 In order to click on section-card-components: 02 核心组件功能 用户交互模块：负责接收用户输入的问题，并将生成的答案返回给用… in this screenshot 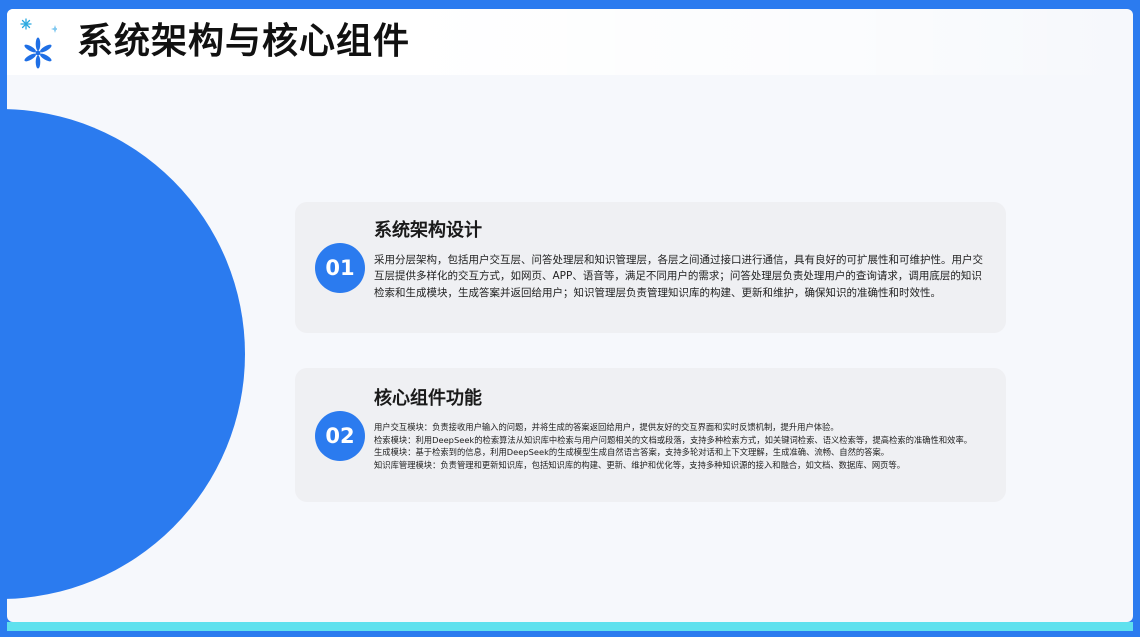, I will do `click(650, 435)`.